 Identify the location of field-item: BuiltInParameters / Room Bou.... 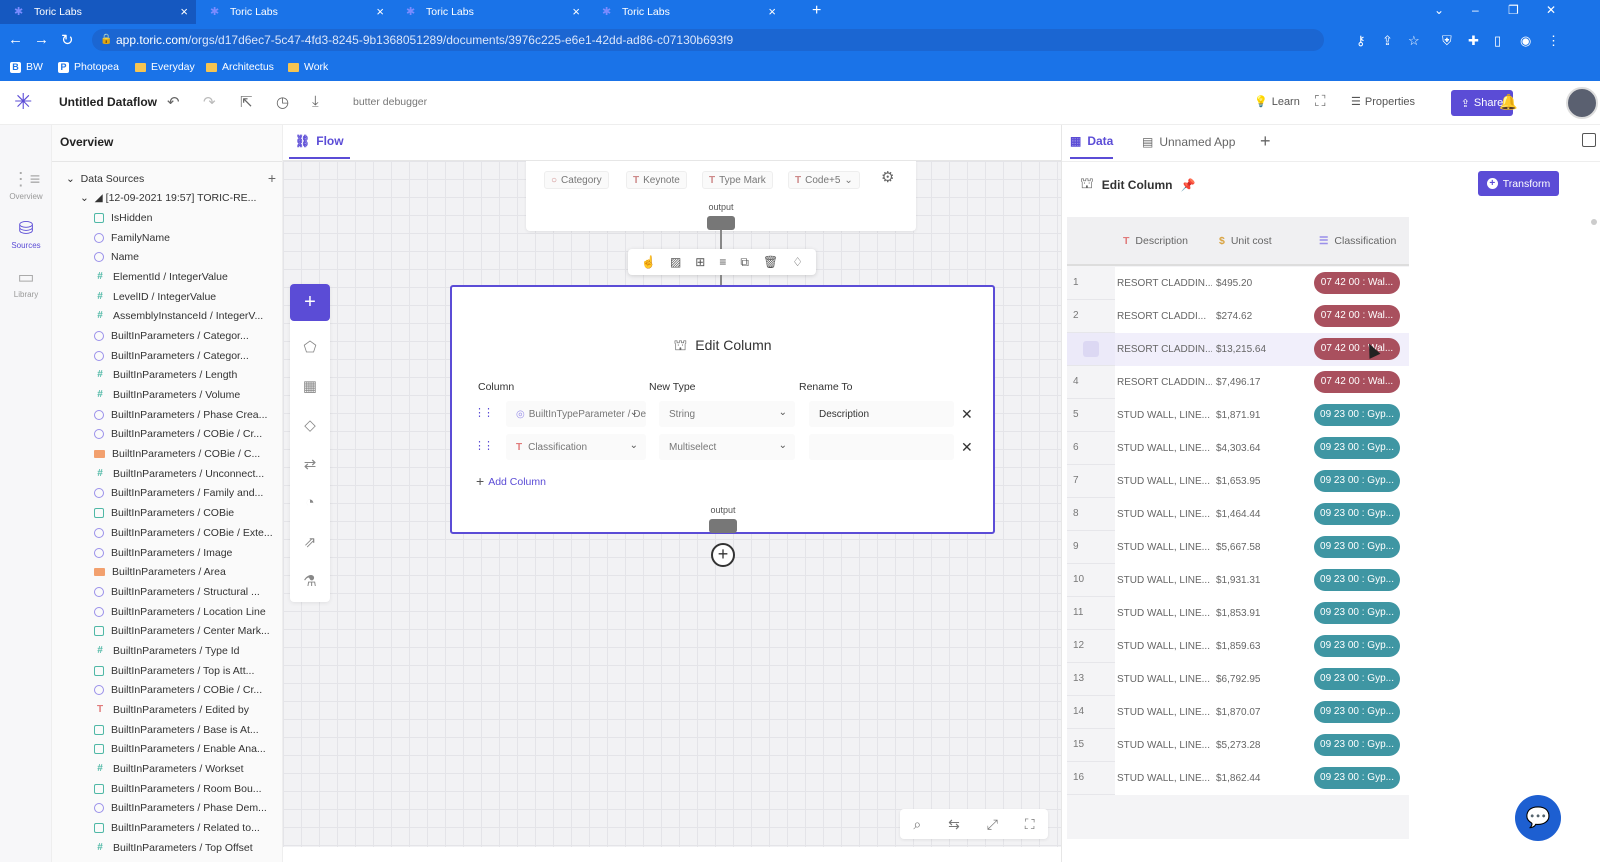
(186, 789).